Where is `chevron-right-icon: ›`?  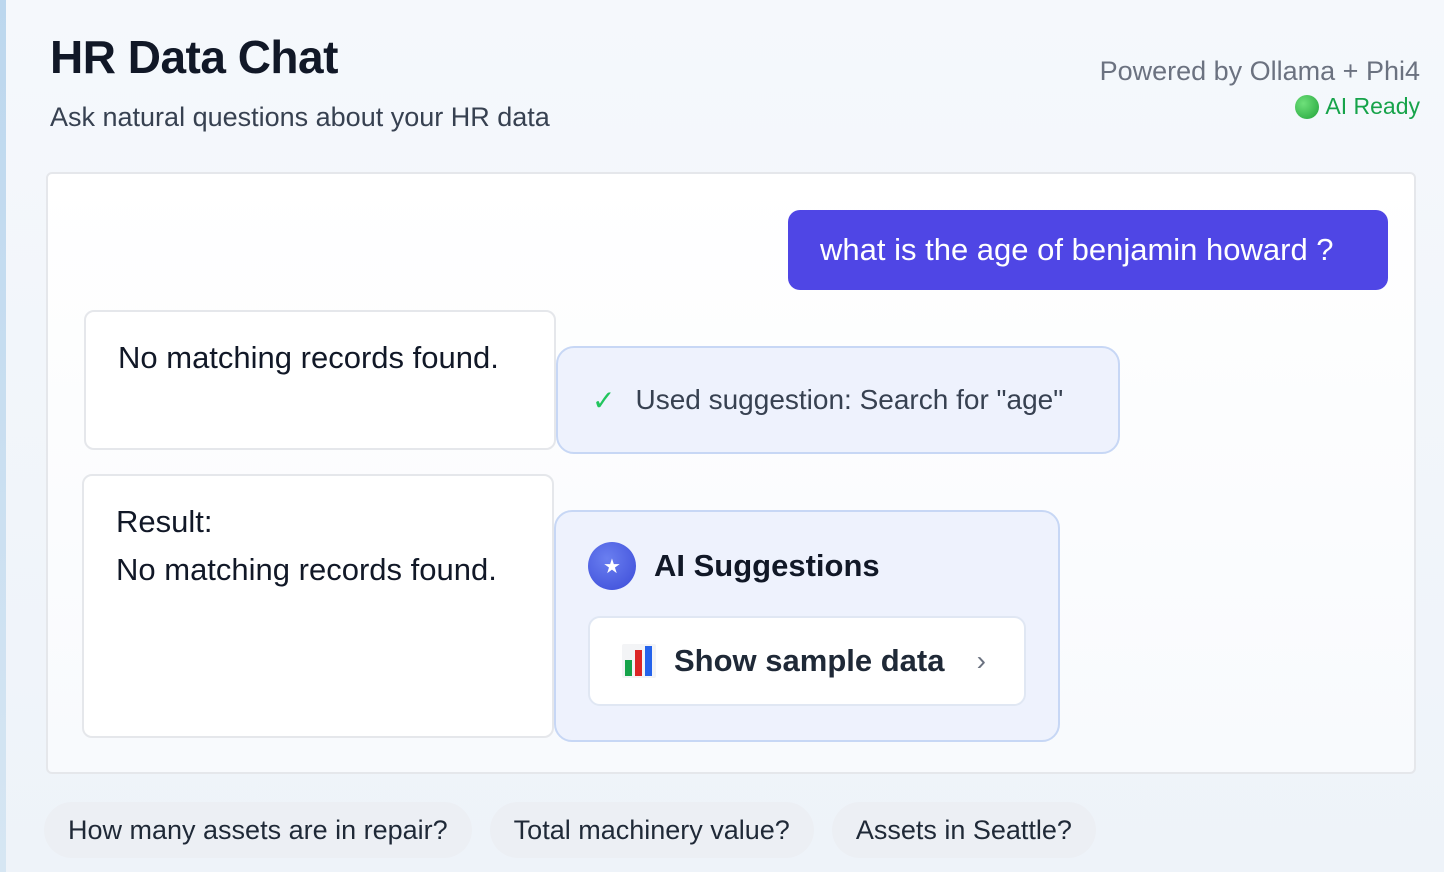 chevron-right-icon: › is located at coordinates (981, 660).